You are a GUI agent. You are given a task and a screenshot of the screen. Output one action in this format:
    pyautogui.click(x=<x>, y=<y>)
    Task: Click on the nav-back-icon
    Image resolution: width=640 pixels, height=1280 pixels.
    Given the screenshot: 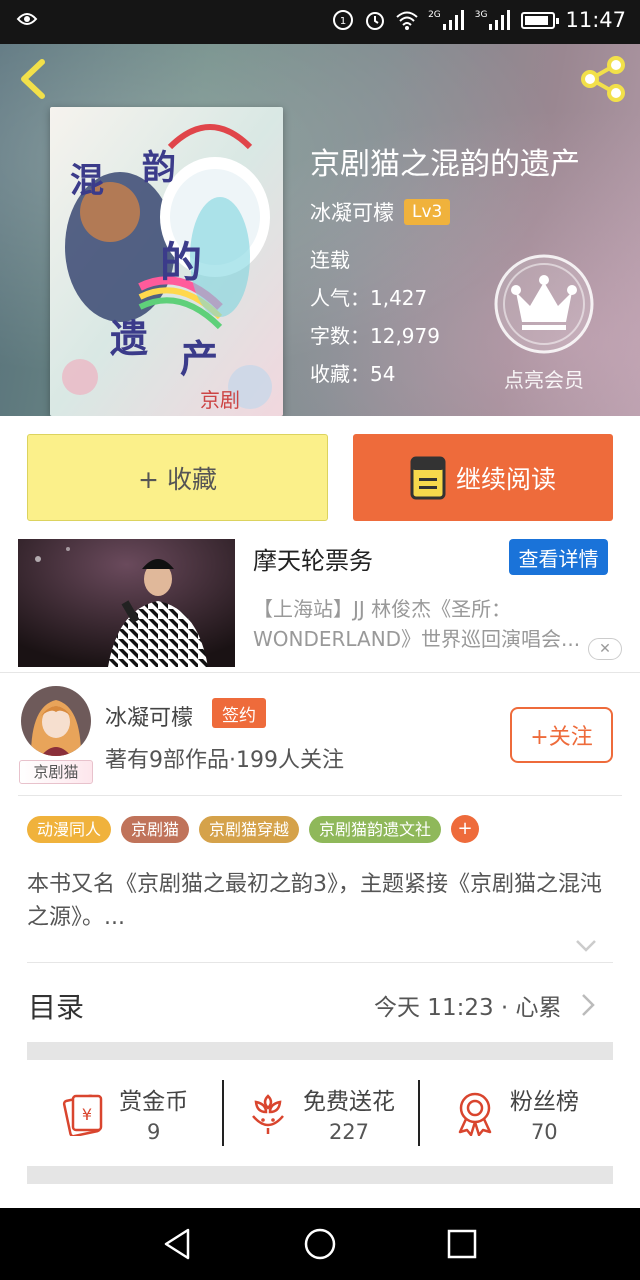 What is the action you would take?
    pyautogui.click(x=178, y=1244)
    